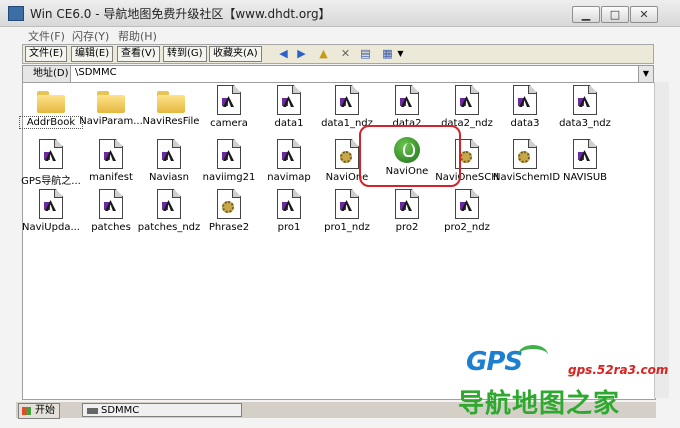 Image resolution: width=680 pixels, height=428 pixels. Describe the element at coordinates (185, 54) in the screenshot. I see `toolbar-goto-button: 转到(G)` at that location.